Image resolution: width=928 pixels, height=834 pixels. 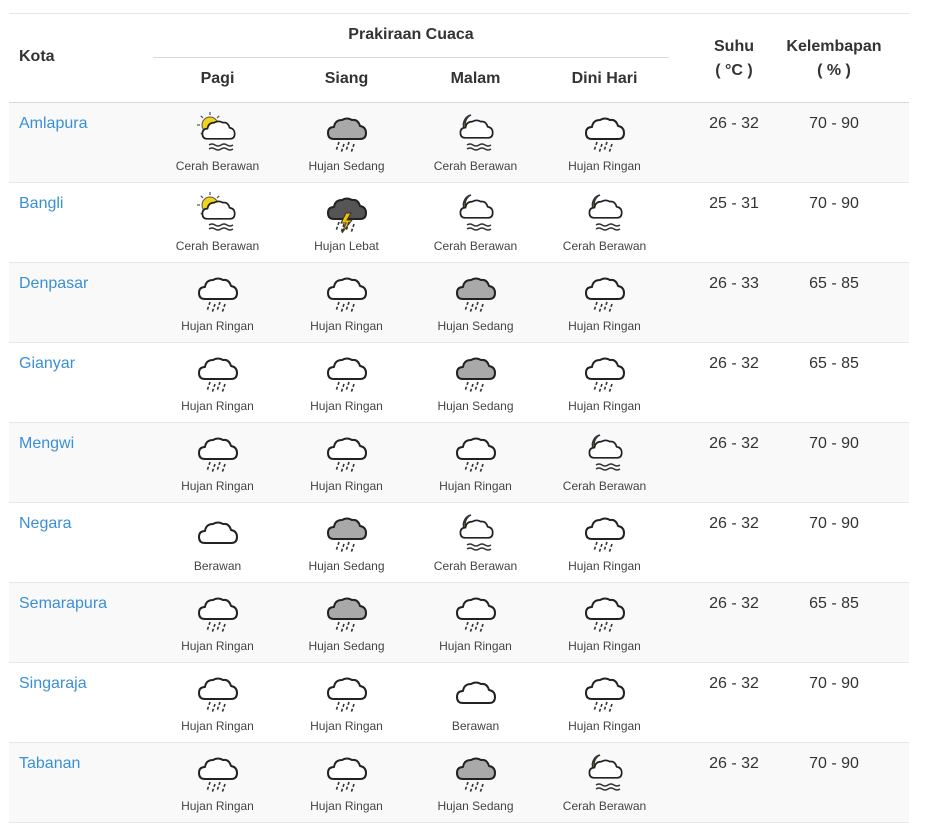 What do you see at coordinates (46, 444) in the screenshot?
I see `city-link: Mengwi` at bounding box center [46, 444].